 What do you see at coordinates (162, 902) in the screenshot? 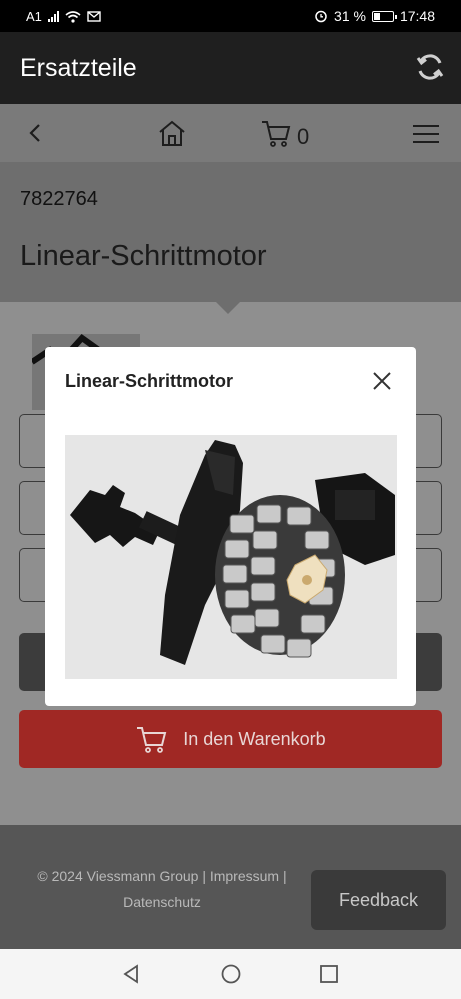
I see `footer-line-2: Datenschutz` at bounding box center [162, 902].